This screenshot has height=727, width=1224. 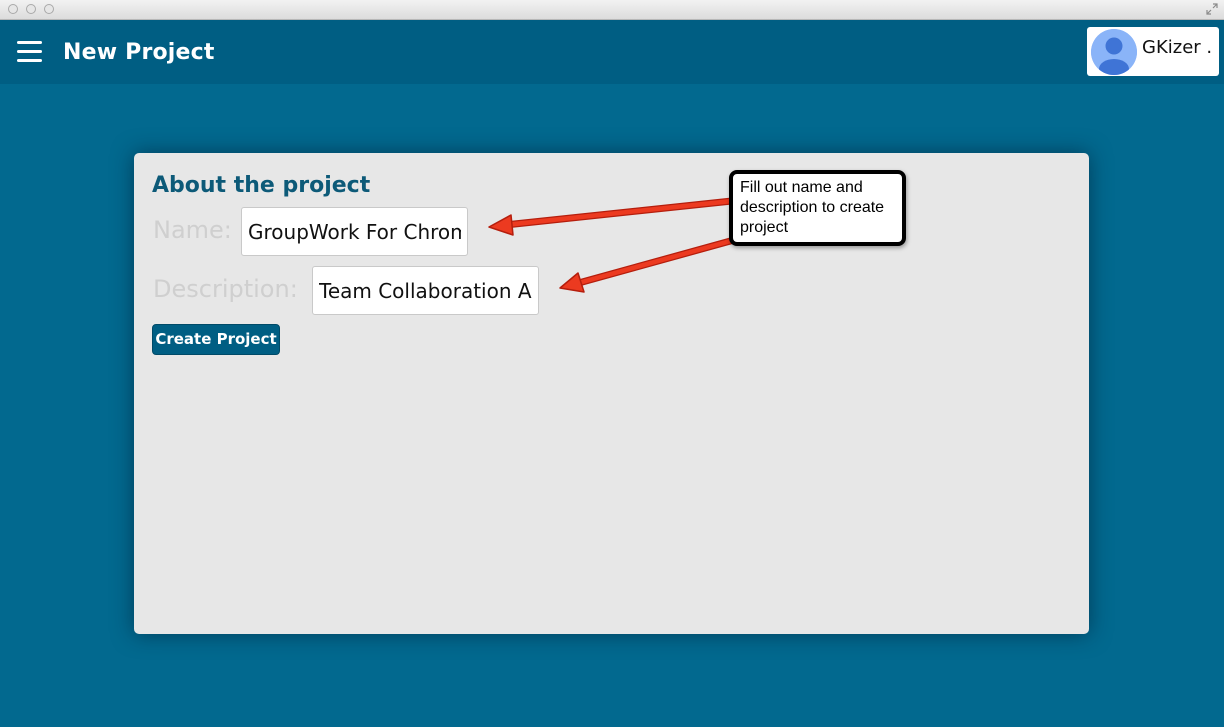 What do you see at coordinates (139, 52) in the screenshot?
I see `page-title: New Project` at bounding box center [139, 52].